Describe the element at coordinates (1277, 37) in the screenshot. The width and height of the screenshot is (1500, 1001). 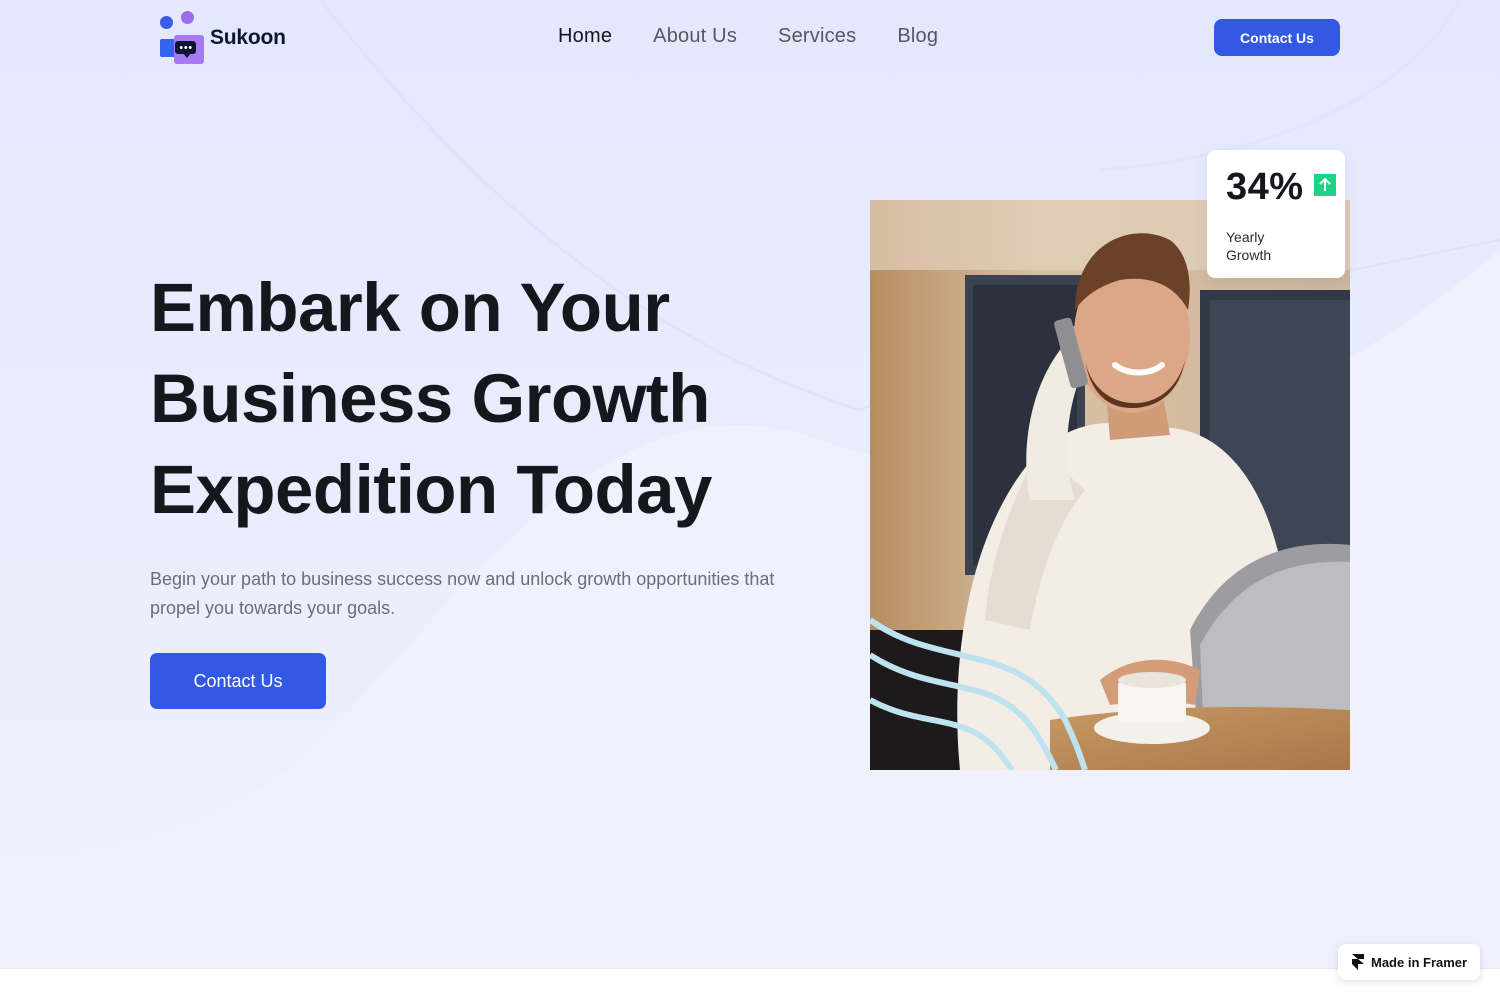
I see `header-contact-button: Contact Us` at that location.